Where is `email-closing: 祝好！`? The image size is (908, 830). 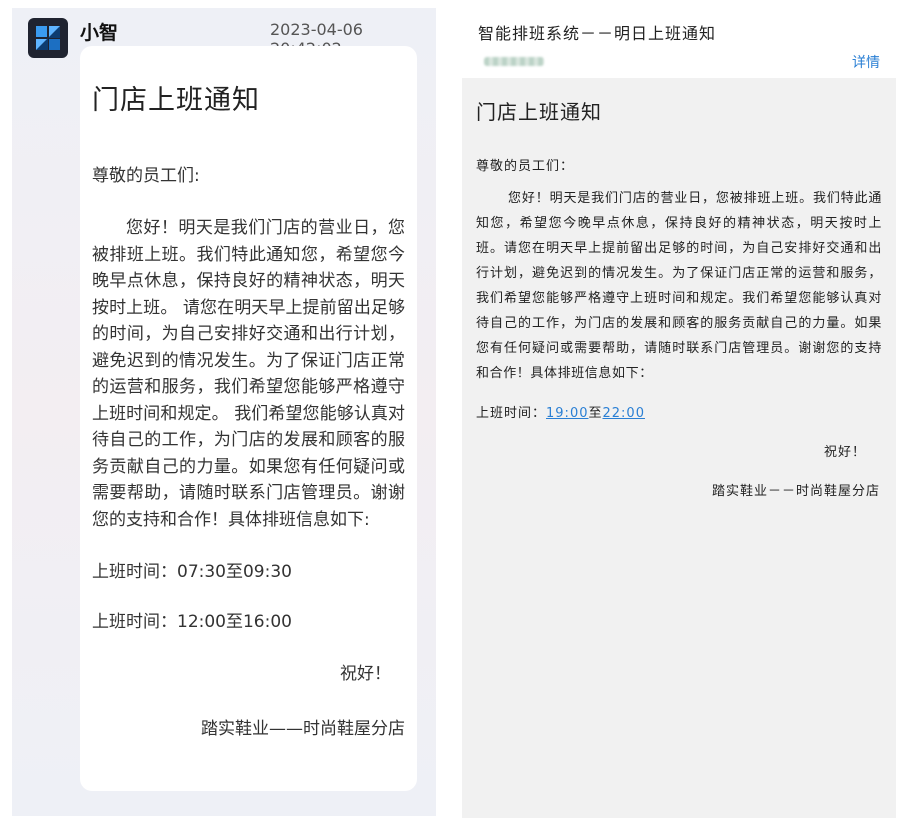 email-closing: 祝好！ is located at coordinates (844, 452).